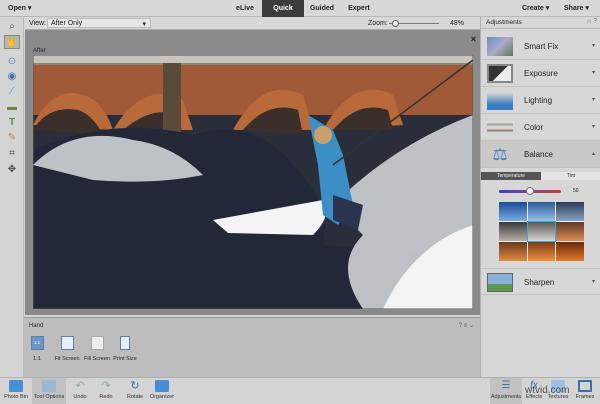  I want to click on tab-elive: eLive, so click(245, 8).